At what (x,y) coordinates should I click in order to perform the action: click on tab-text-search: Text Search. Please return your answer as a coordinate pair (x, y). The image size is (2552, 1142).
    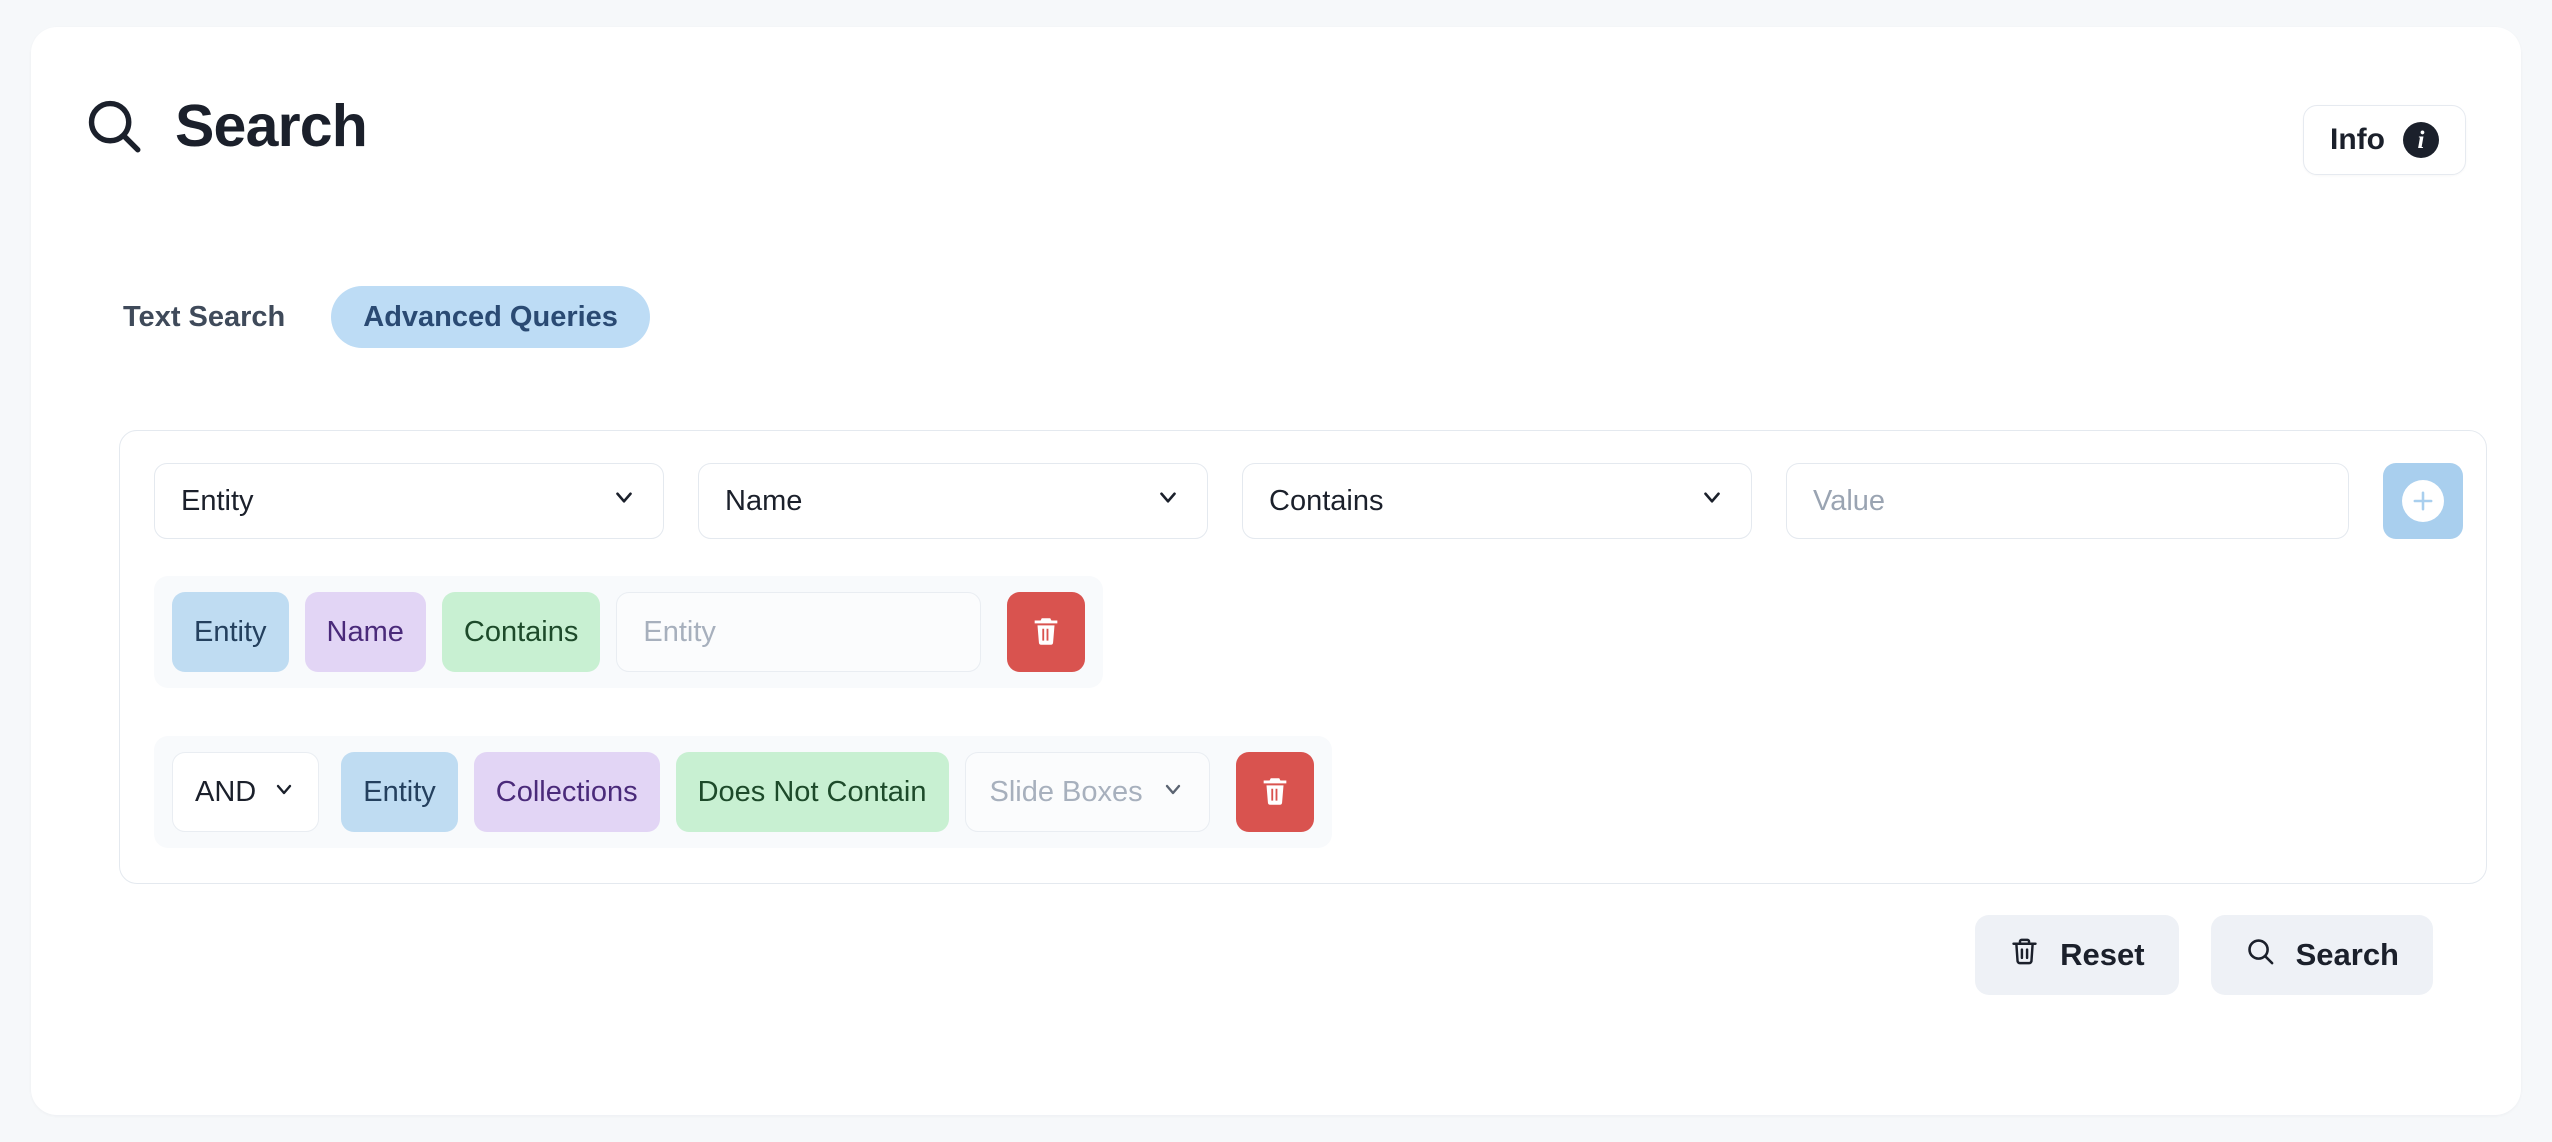
    Looking at the image, I should click on (204, 317).